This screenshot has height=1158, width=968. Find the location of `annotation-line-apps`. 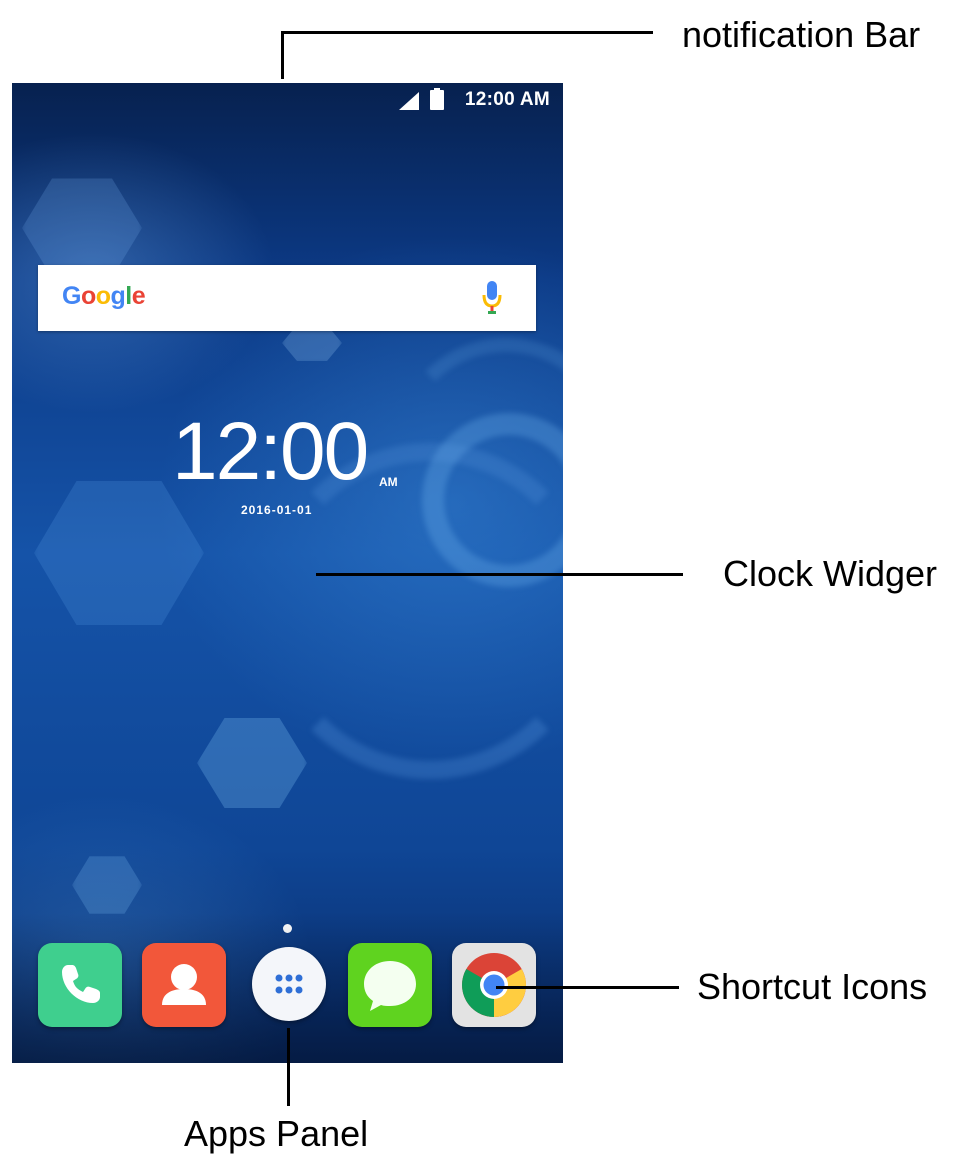

annotation-line-apps is located at coordinates (288, 1067).